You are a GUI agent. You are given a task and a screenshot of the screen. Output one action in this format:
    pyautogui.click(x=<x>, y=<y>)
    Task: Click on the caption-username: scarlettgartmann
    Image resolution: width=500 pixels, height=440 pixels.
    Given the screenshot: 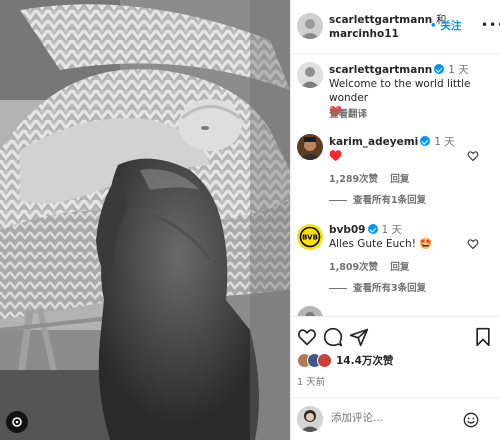 What is the action you would take?
    pyautogui.click(x=380, y=70)
    